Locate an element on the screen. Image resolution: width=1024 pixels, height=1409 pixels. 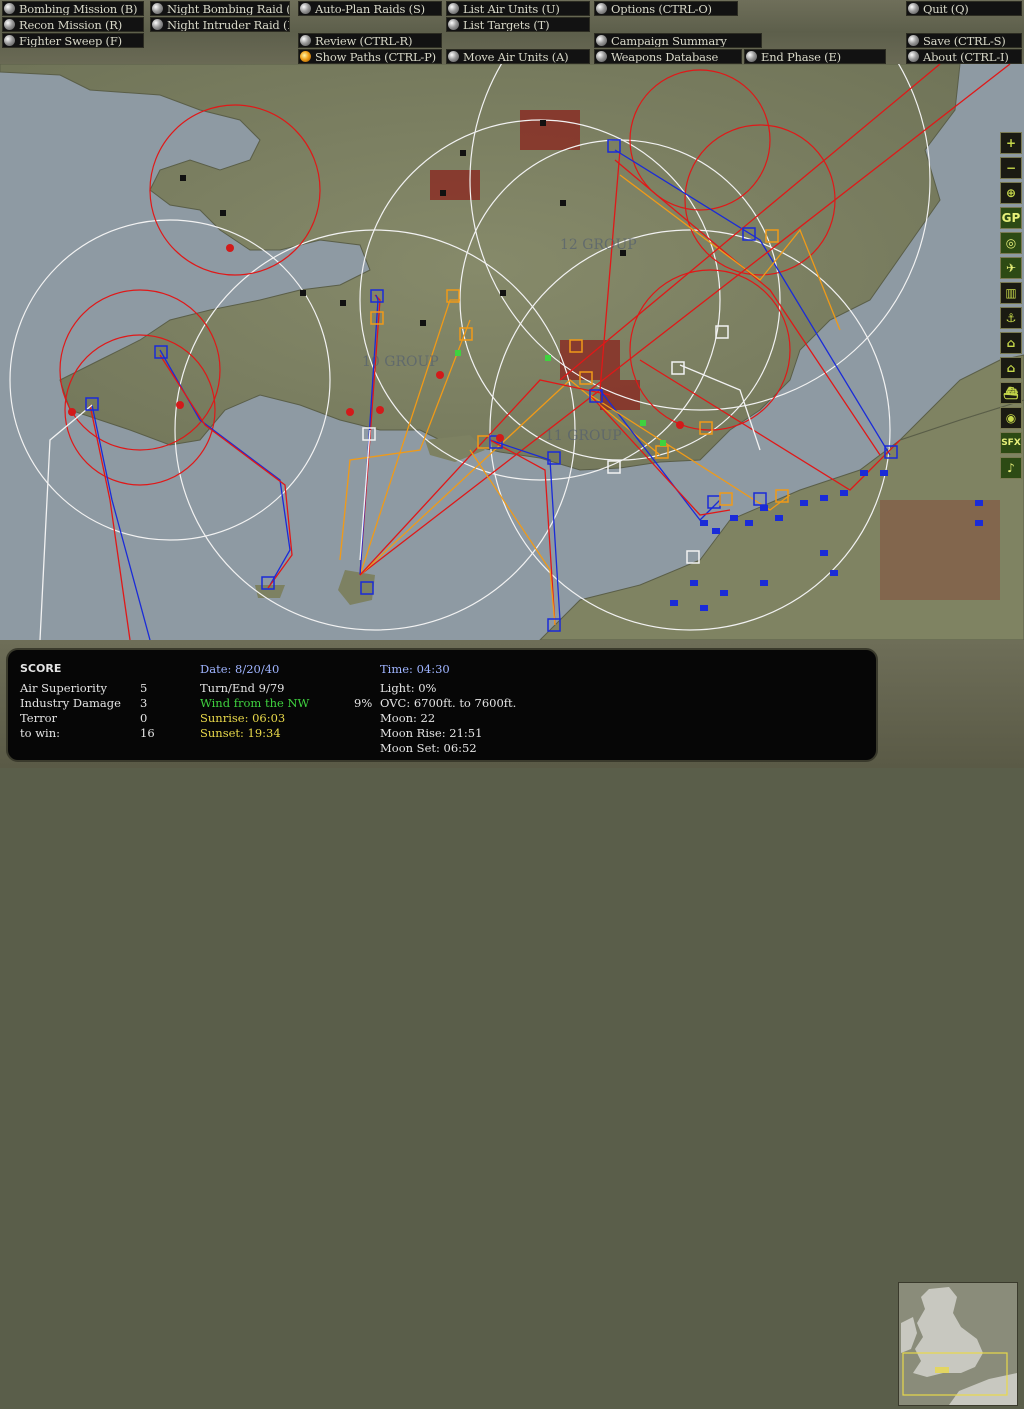
factory-icon: ▥ is located at coordinates (1011, 293).